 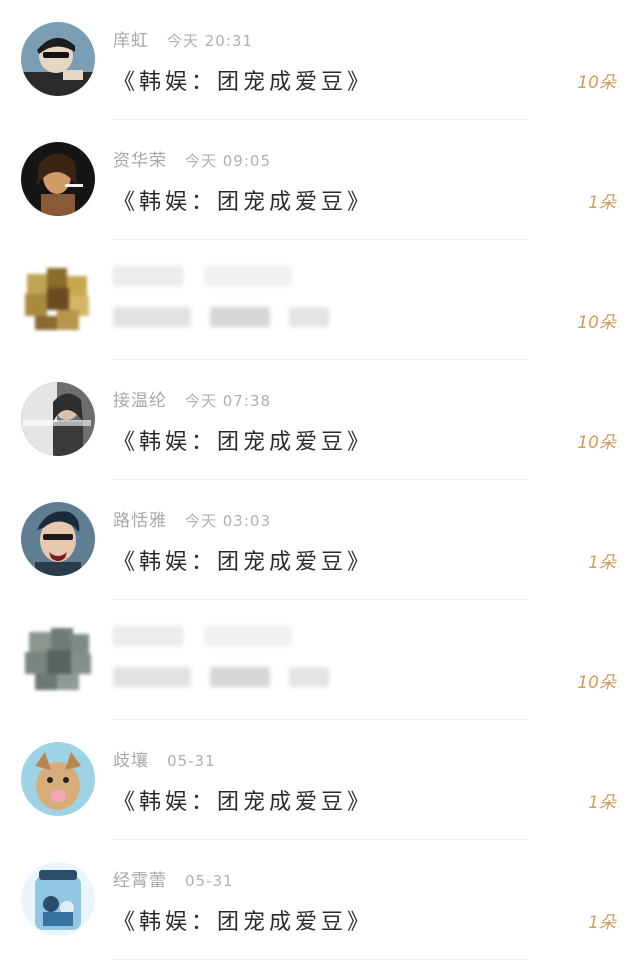 I want to click on timestamp: 今天 03:03, so click(x=228, y=521).